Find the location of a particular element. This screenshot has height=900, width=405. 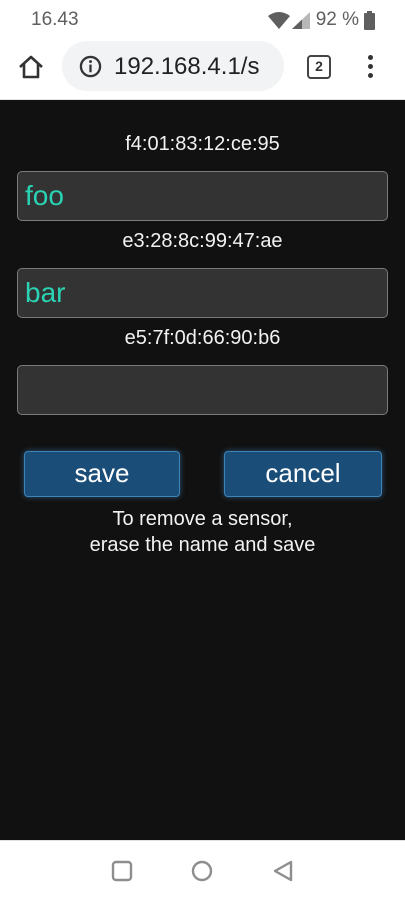

recents-icon is located at coordinates (122, 871).